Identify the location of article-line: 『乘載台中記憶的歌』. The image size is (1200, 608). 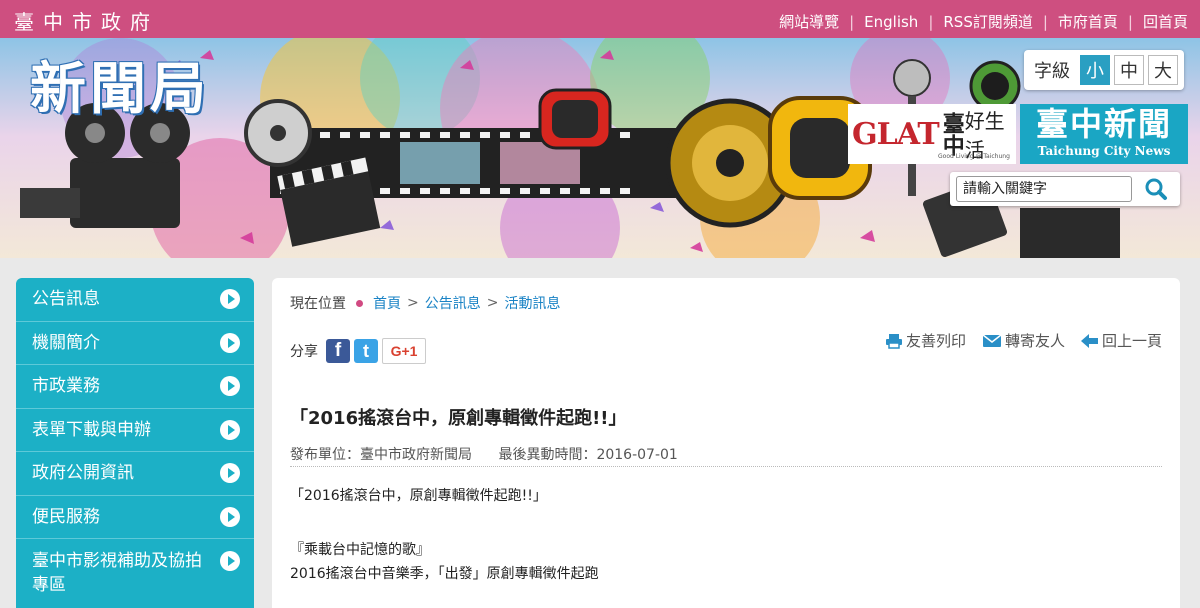
(360, 550).